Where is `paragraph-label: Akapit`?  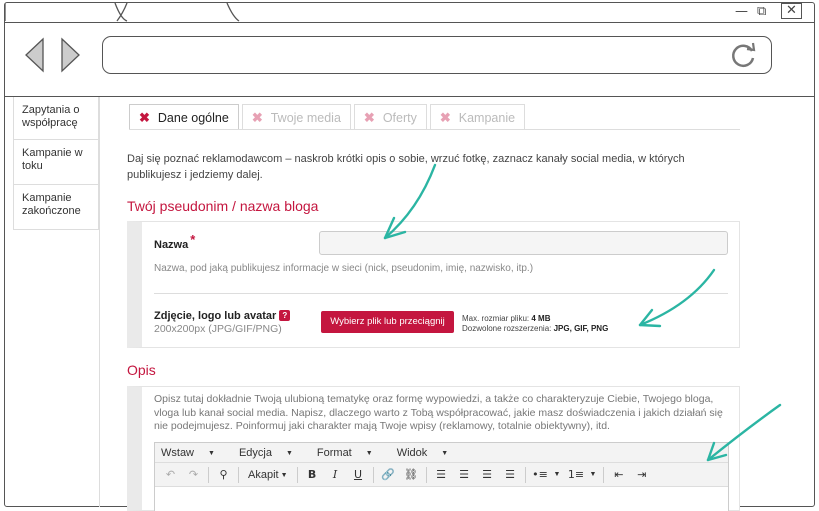 paragraph-label: Akapit is located at coordinates (263, 474).